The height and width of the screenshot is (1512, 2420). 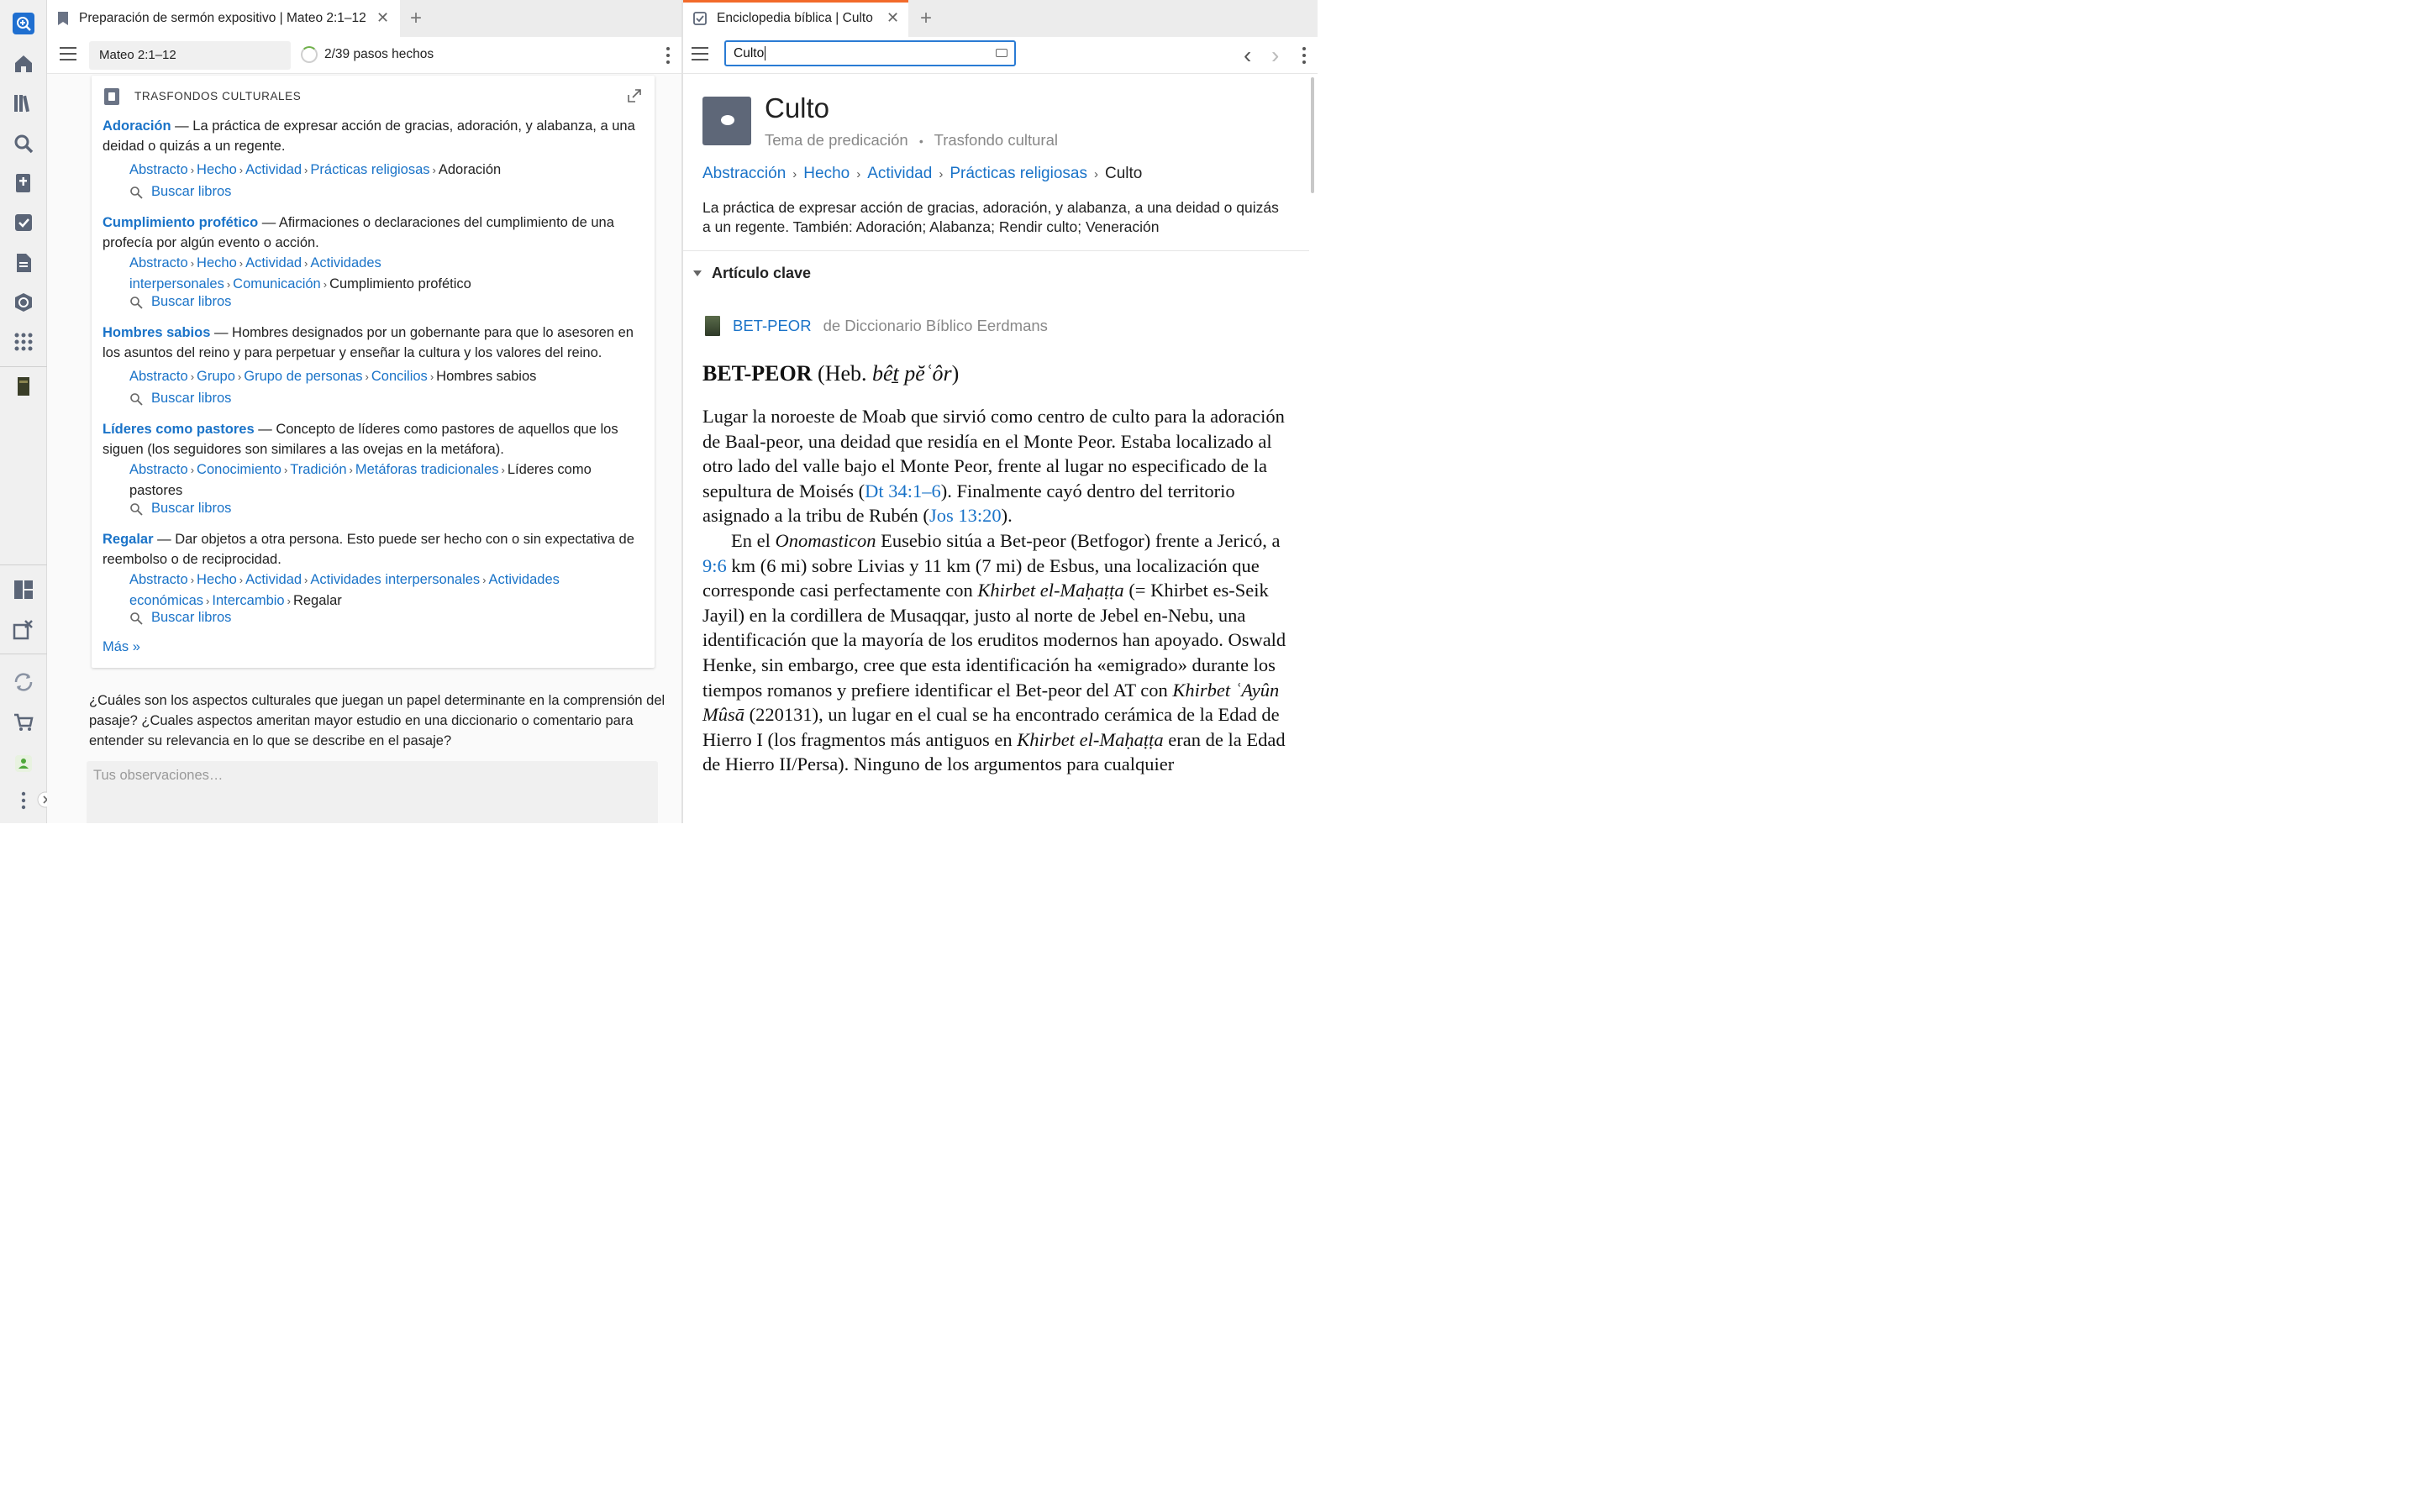 What do you see at coordinates (128, 539) in the screenshot?
I see `entry-term: Regalar` at bounding box center [128, 539].